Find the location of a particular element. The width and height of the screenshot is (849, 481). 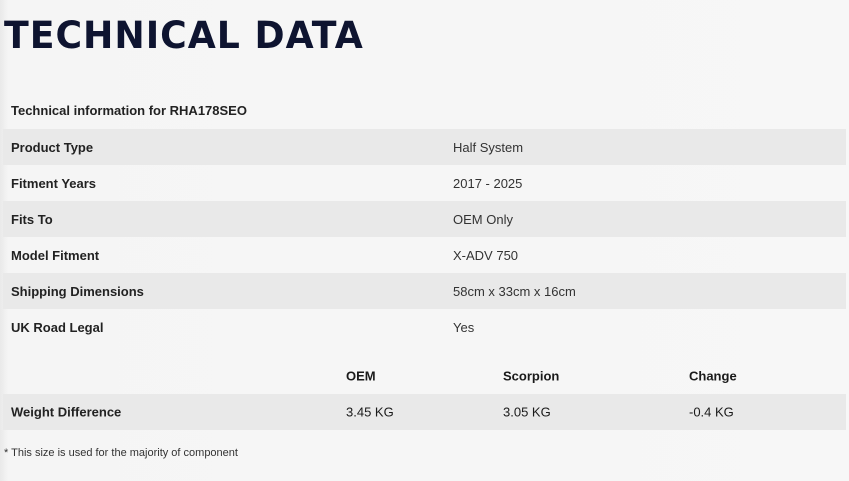

weight-oem-value: 3.45 KG is located at coordinates (370, 412).